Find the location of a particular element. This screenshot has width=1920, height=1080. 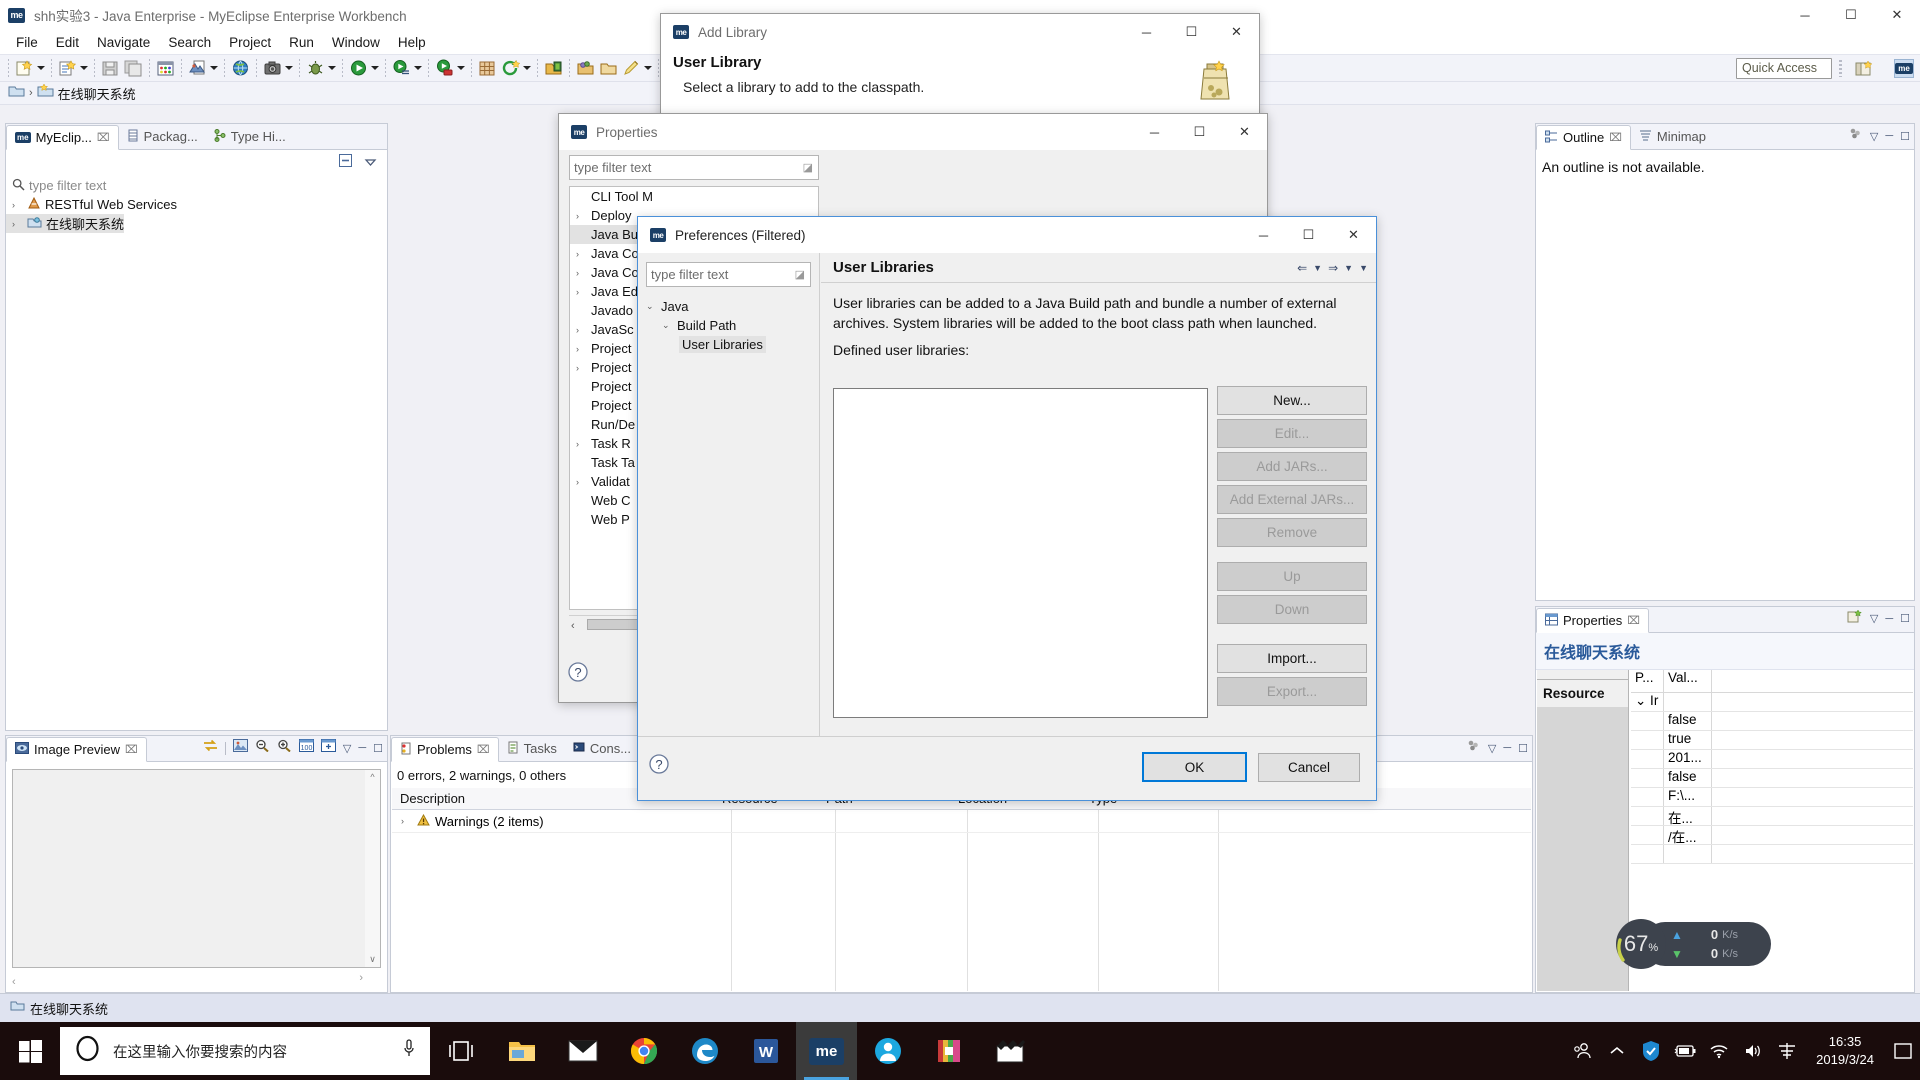

tree-item-cli-tool: CLI Tool M is located at coordinates (694, 196).